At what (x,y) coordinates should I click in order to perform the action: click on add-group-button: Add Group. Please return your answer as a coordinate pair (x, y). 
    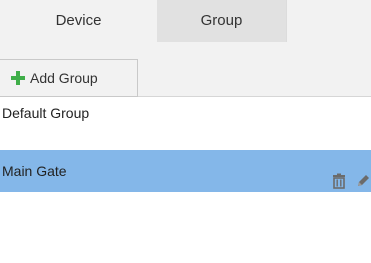
    Looking at the image, I should click on (69, 78).